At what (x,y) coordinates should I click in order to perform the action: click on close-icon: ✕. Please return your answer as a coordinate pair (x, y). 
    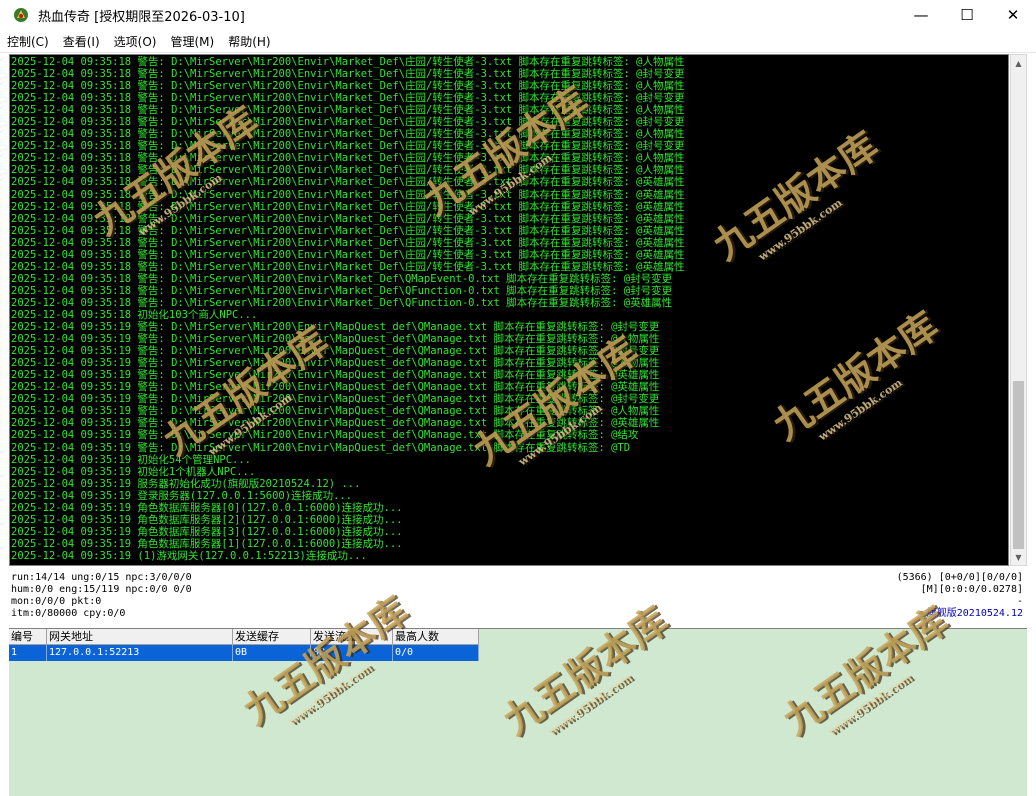
    Looking at the image, I should click on (1013, 15).